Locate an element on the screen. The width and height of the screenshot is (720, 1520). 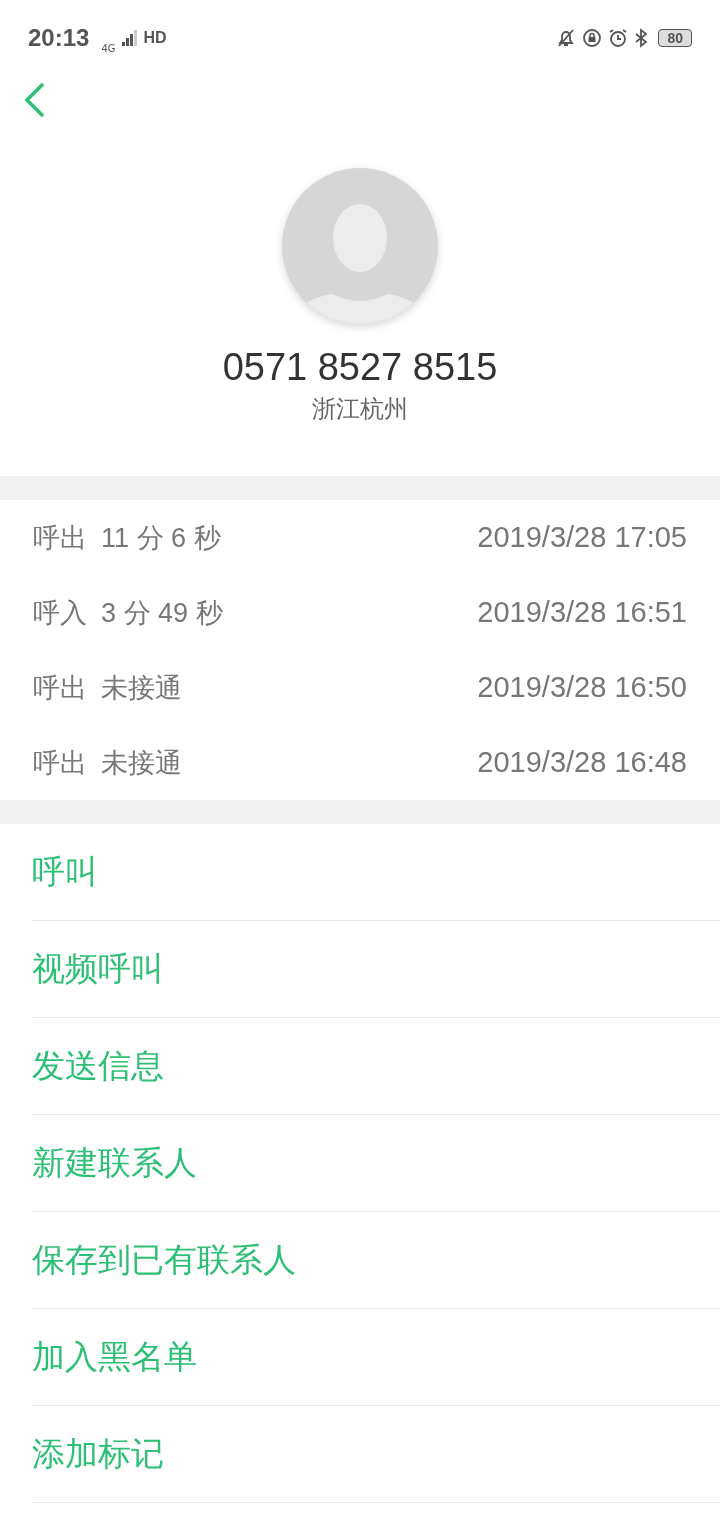
back-button is located at coordinates (35, 100).